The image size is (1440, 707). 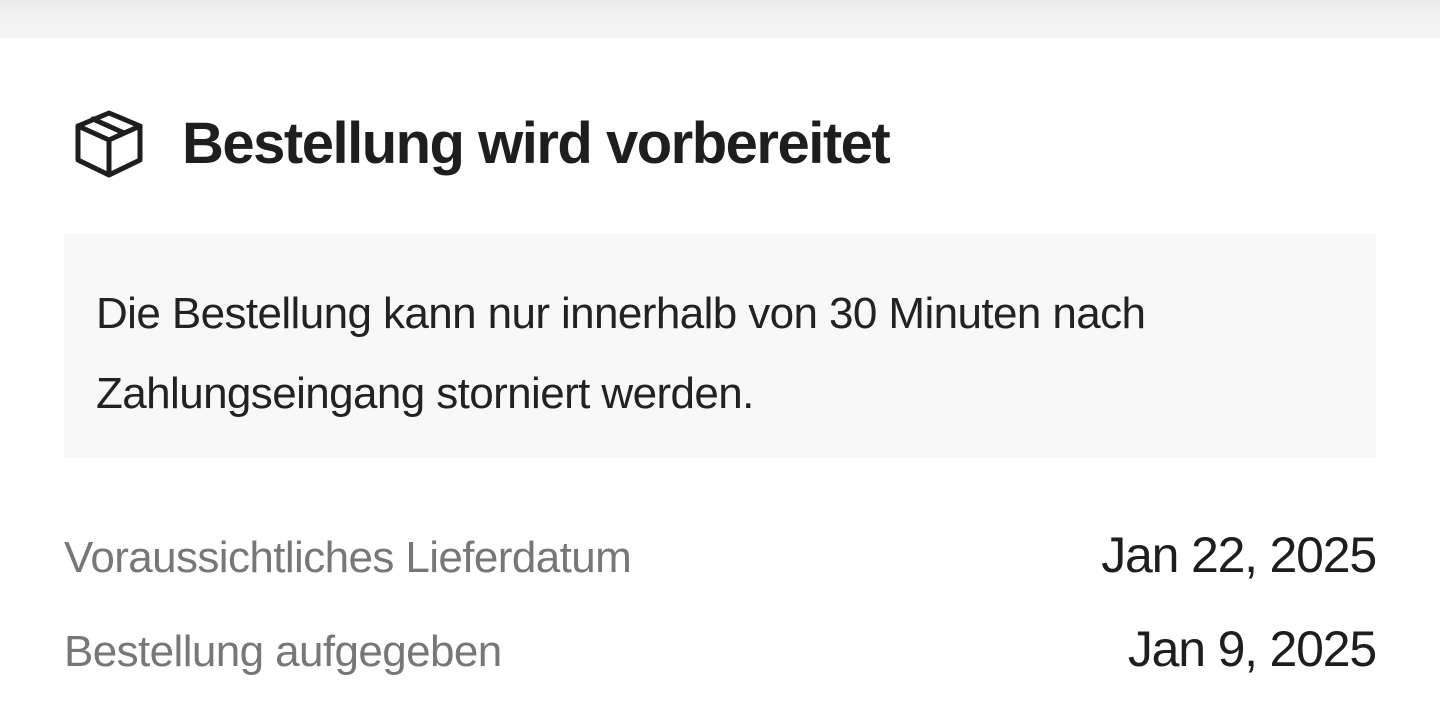 I want to click on top-bar, so click(x=720, y=19).